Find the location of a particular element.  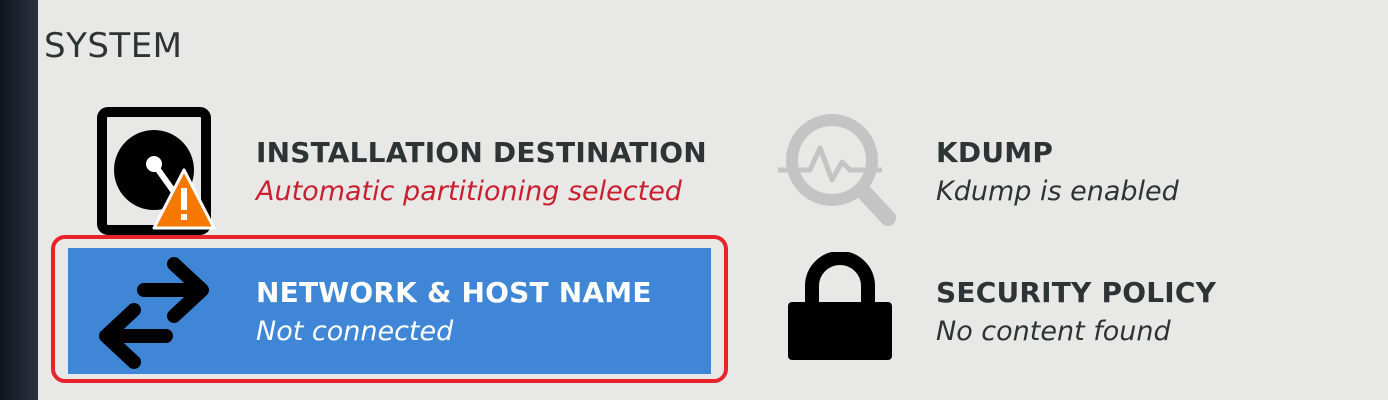

spoke-title: INSTALLATION DESTINATION is located at coordinates (481, 152).